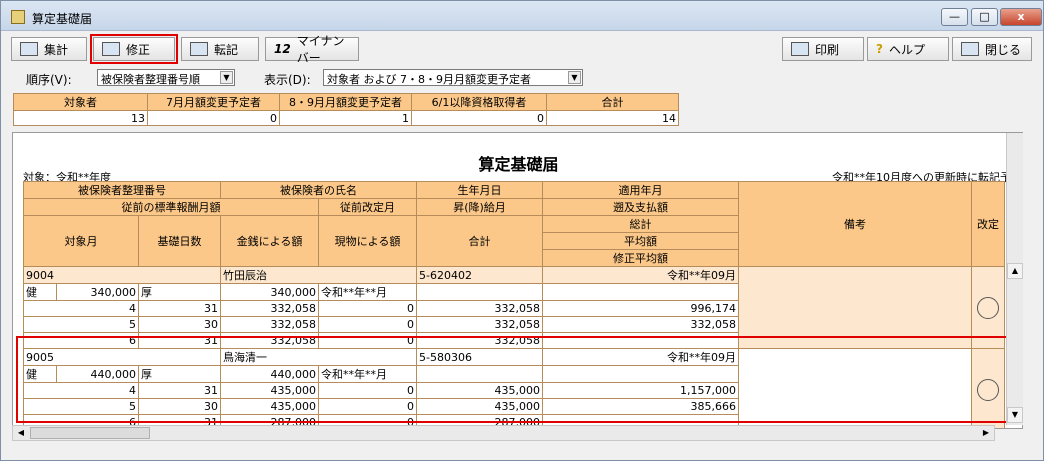 This screenshot has height=461, width=1044. What do you see at coordinates (503, 433) in the screenshot?
I see `horizontal-scrollbar: ◀ ▶` at bounding box center [503, 433].